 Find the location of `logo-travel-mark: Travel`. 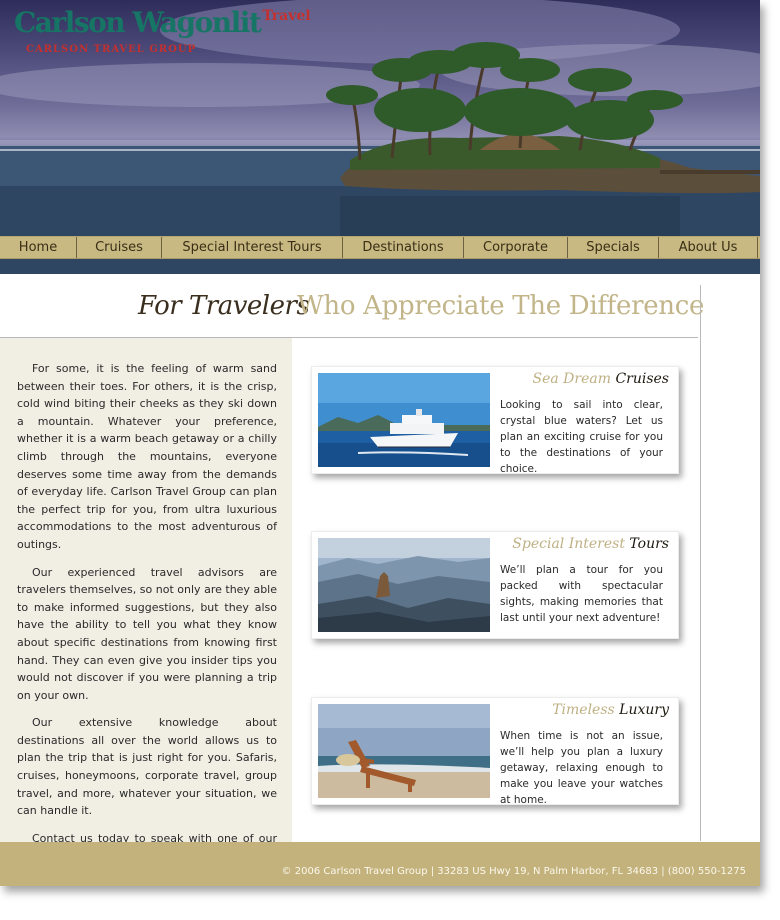

logo-travel-mark: Travel is located at coordinates (286, 16).